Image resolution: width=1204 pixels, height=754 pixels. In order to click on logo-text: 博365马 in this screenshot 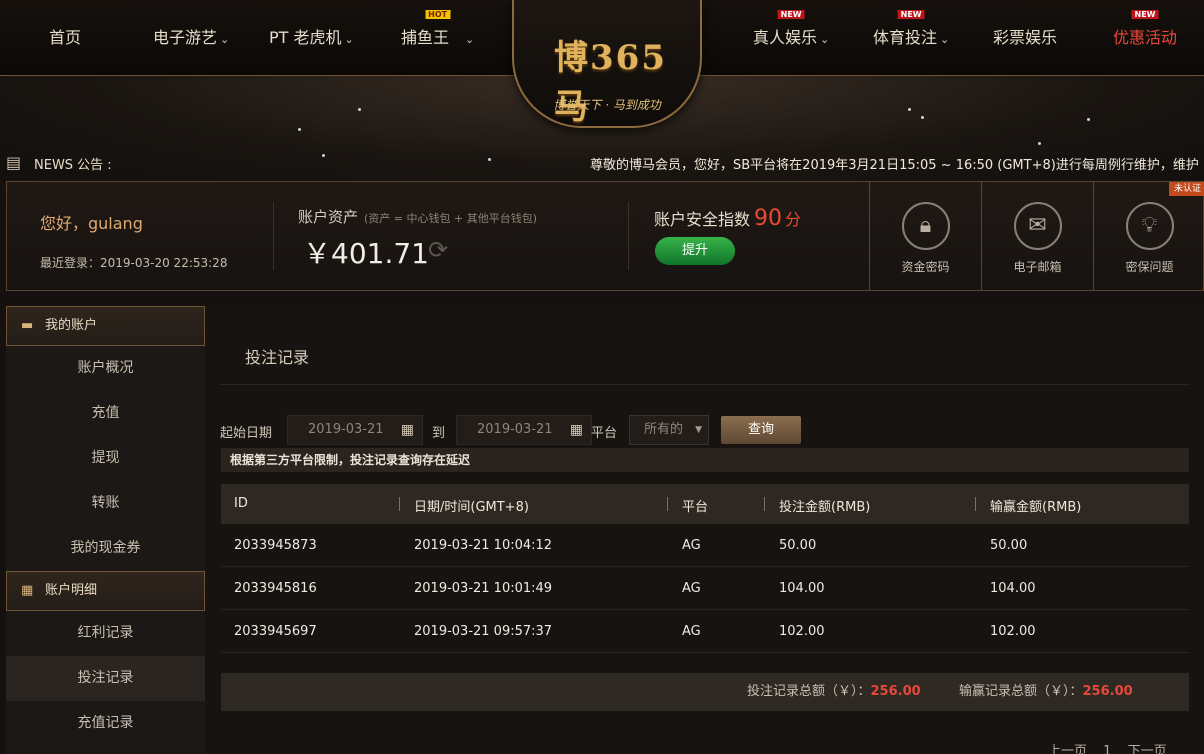, I will do `click(610, 82)`.